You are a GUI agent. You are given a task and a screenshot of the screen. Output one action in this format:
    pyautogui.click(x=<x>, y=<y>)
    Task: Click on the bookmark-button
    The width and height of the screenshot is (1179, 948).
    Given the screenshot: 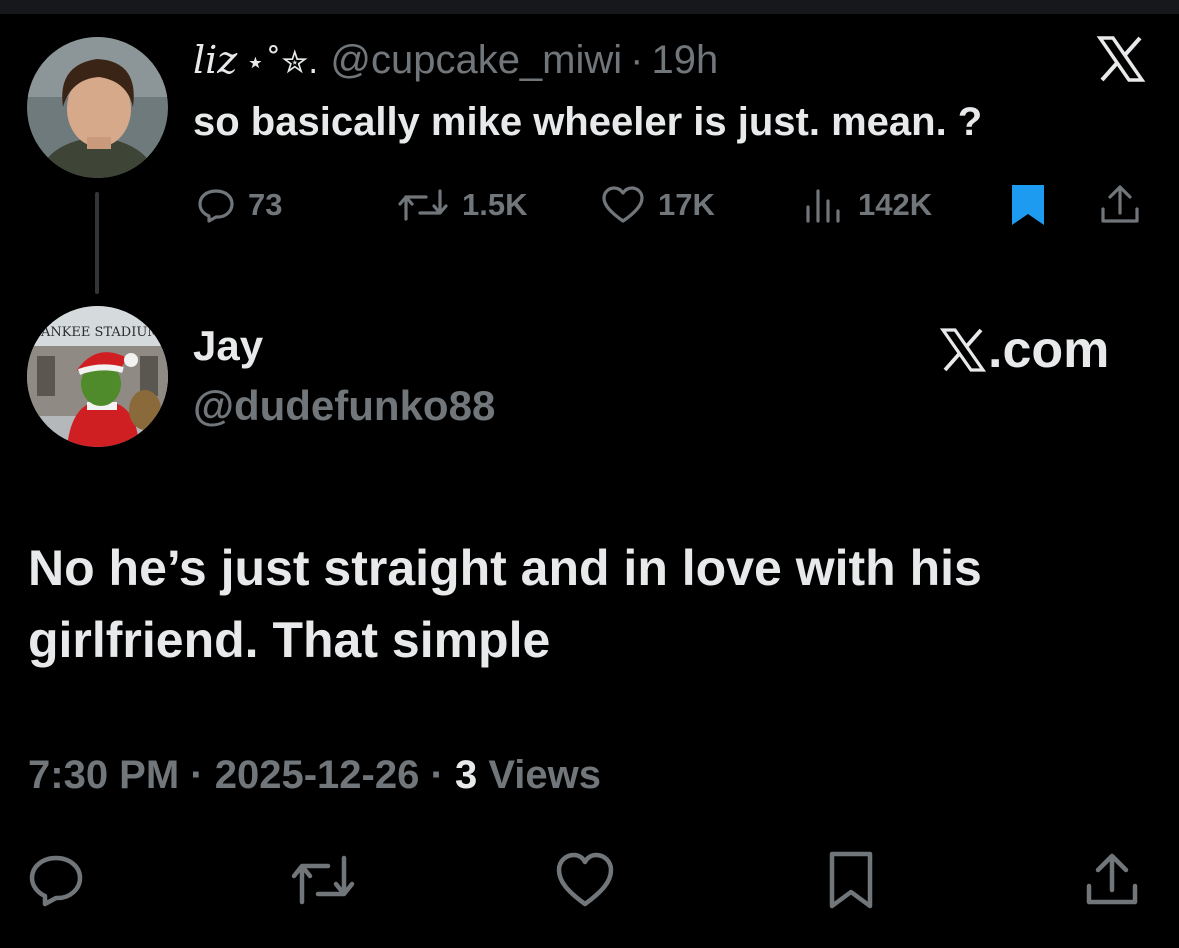 What is the action you would take?
    pyautogui.click(x=852, y=880)
    